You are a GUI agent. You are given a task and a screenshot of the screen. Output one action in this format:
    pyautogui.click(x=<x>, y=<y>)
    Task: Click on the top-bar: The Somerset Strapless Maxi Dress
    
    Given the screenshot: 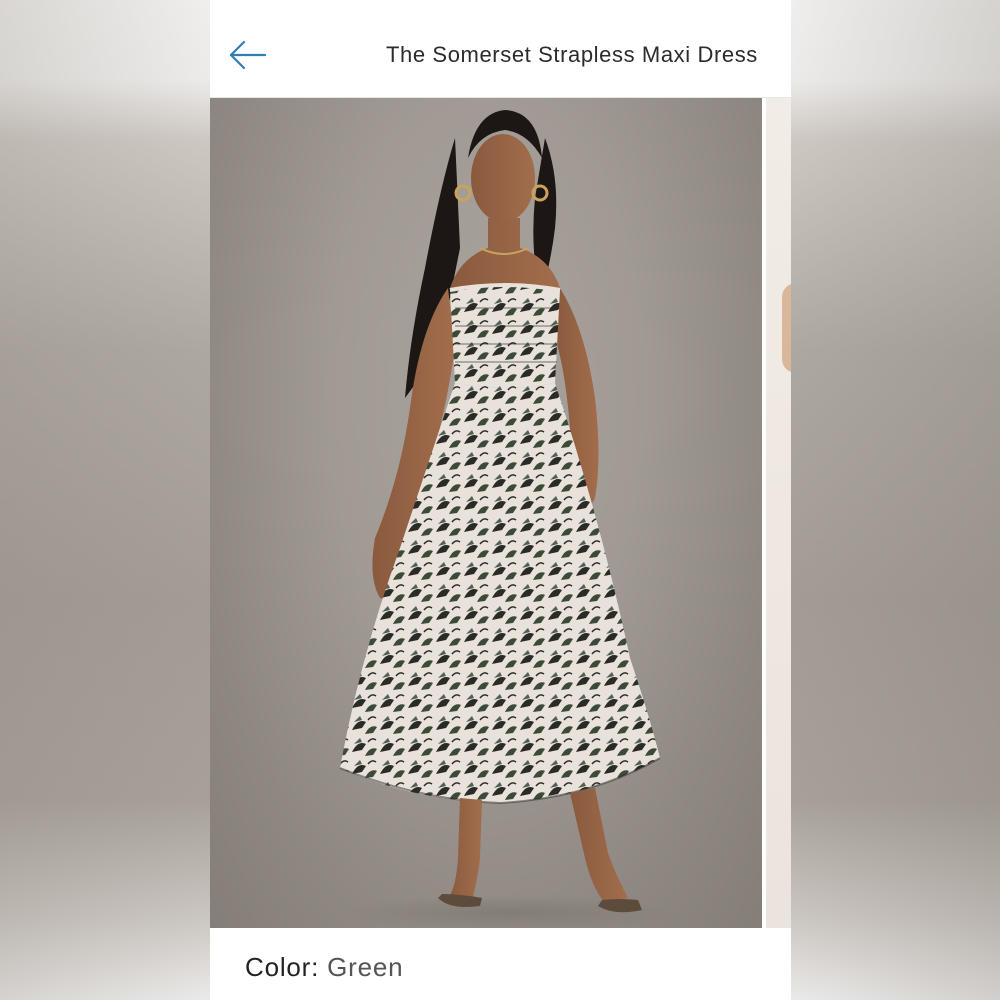 What is the action you would take?
    pyautogui.click(x=500, y=49)
    